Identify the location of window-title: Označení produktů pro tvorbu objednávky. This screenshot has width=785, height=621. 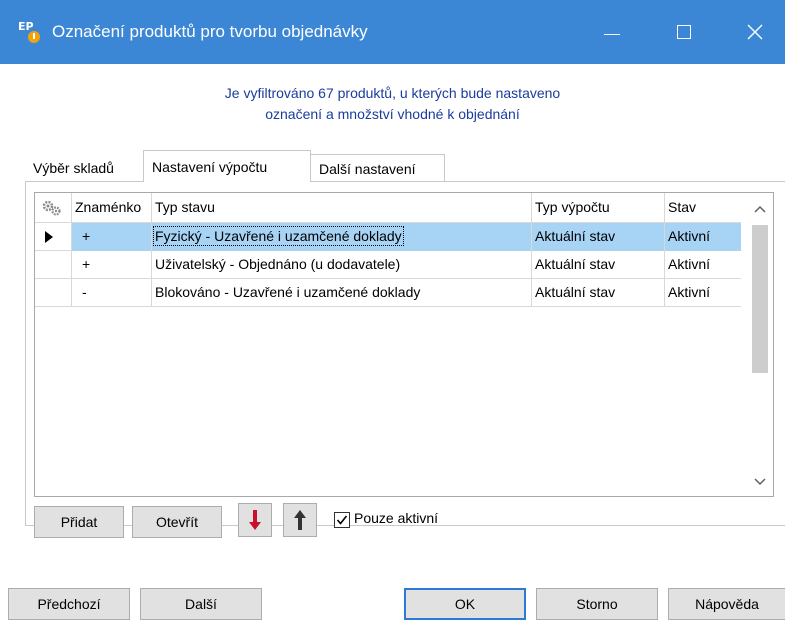
(210, 31).